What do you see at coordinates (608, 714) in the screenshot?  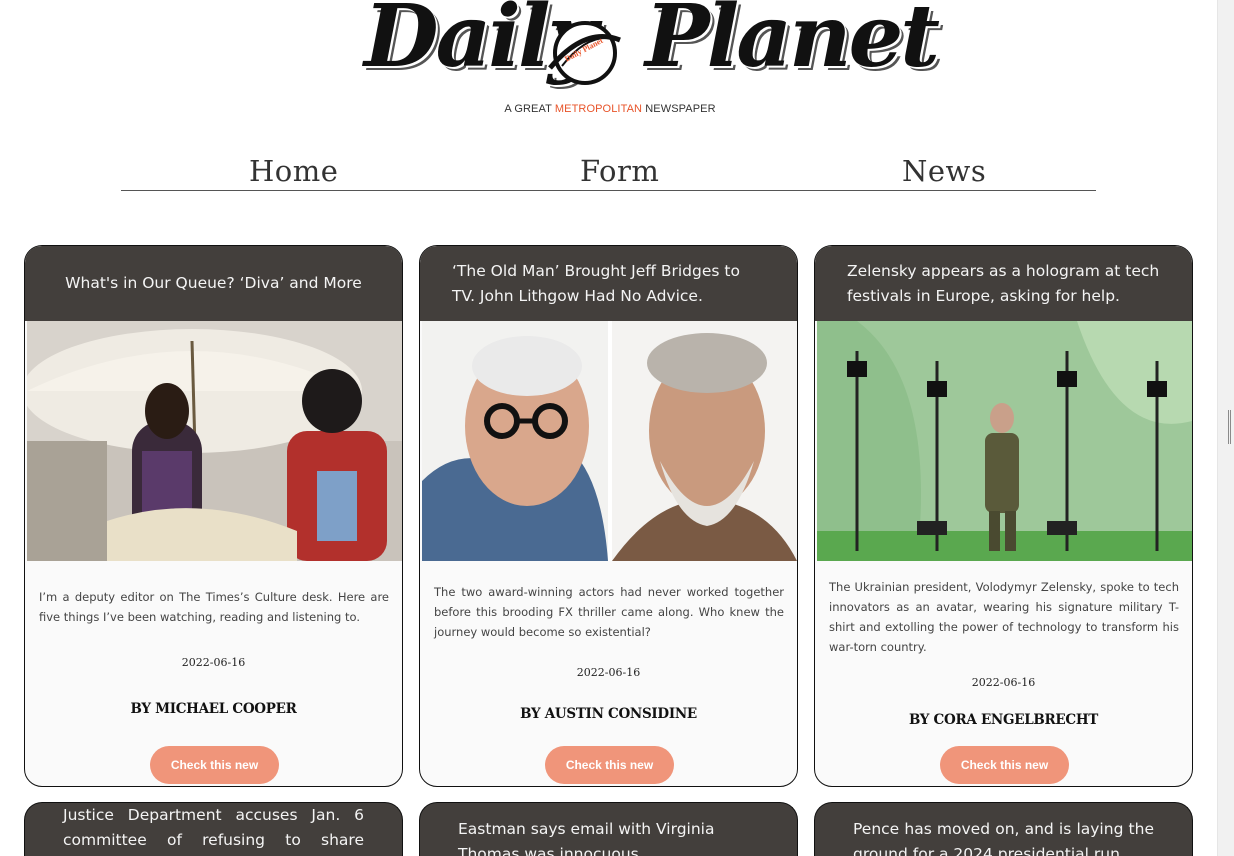 I see `card-author: BY AUSTIN CONSIDINE` at bounding box center [608, 714].